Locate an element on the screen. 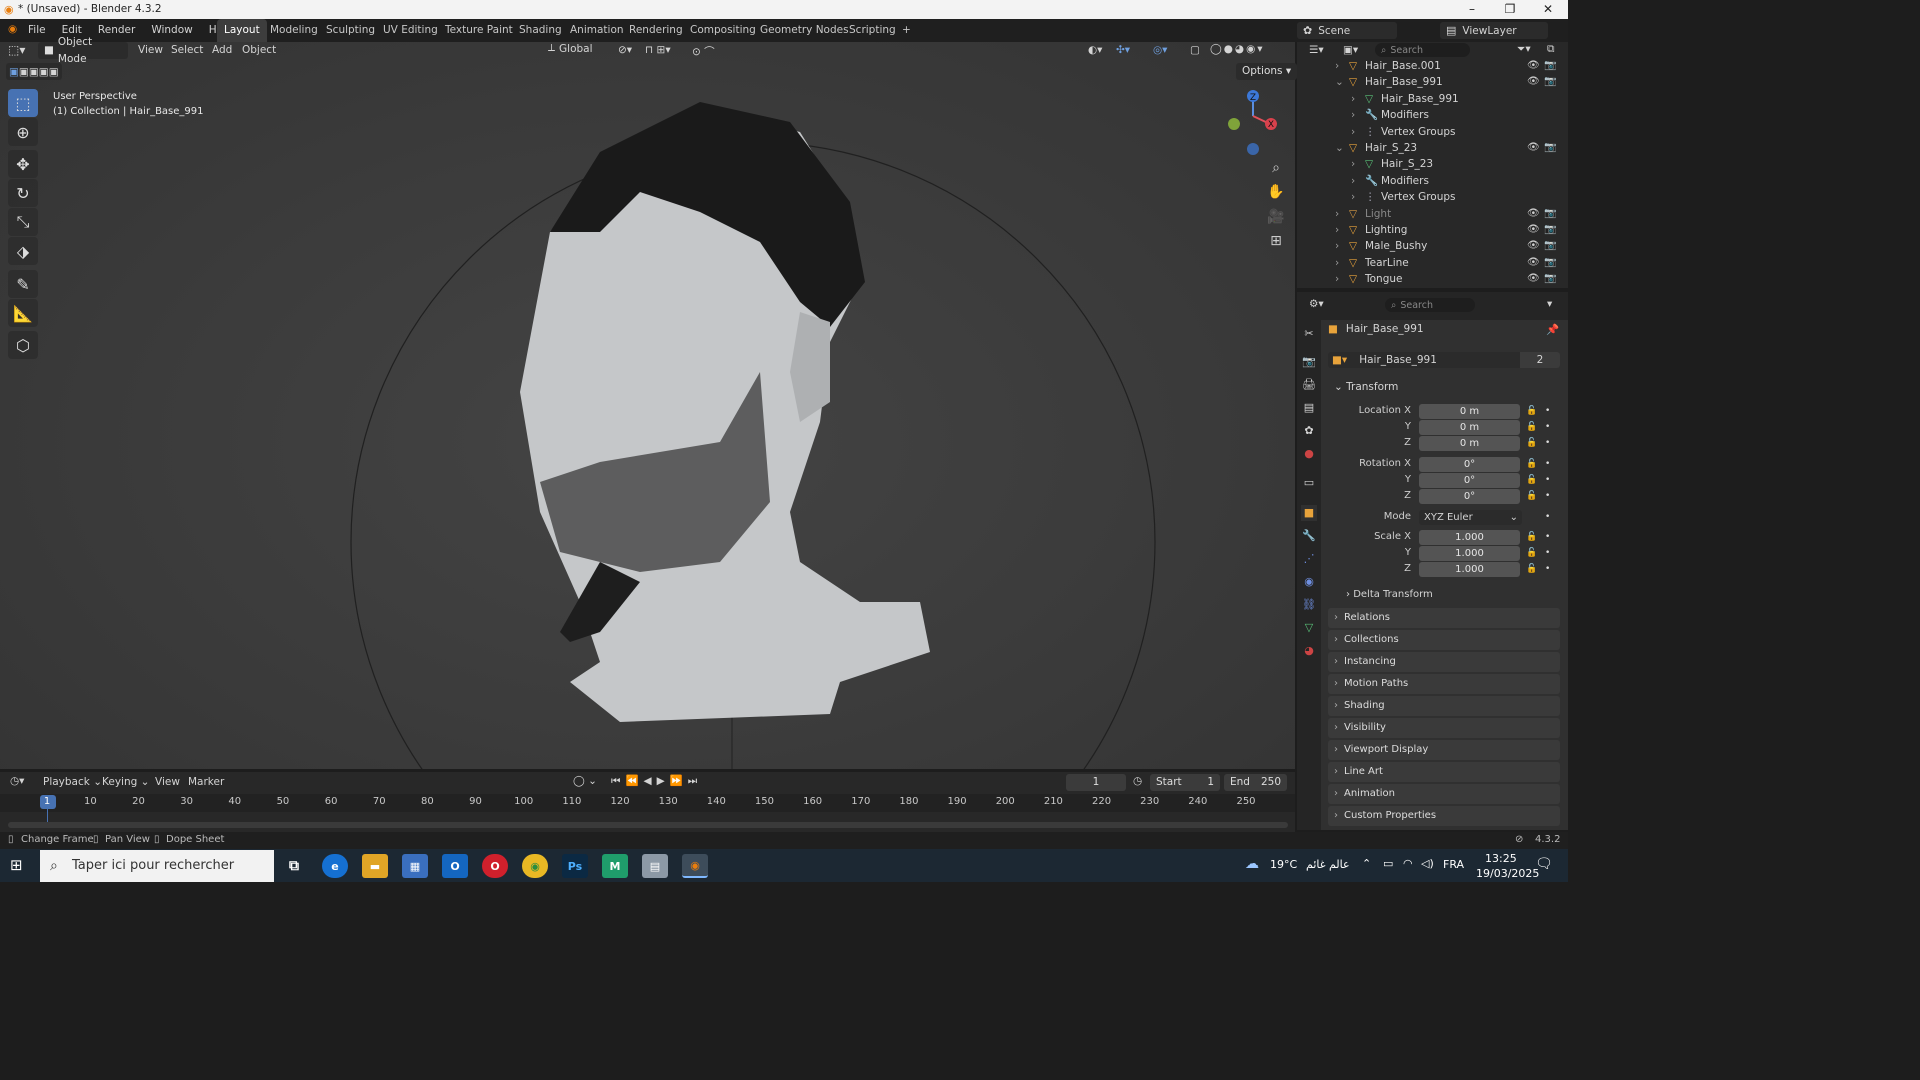  outliner-row: › ▽ Hair_Base.001 👁 📷 is located at coordinates (1432, 66).